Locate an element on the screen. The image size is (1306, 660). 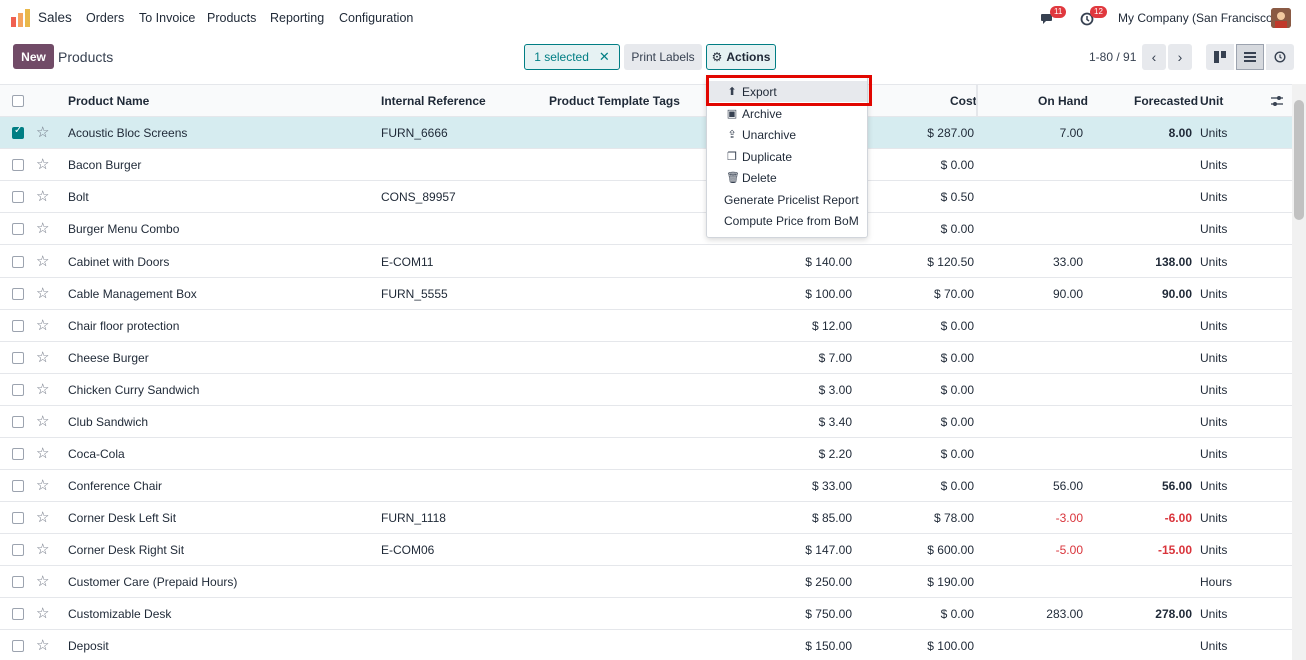
menu-item-delete: 🗑 Delete is located at coordinates (787, 177).